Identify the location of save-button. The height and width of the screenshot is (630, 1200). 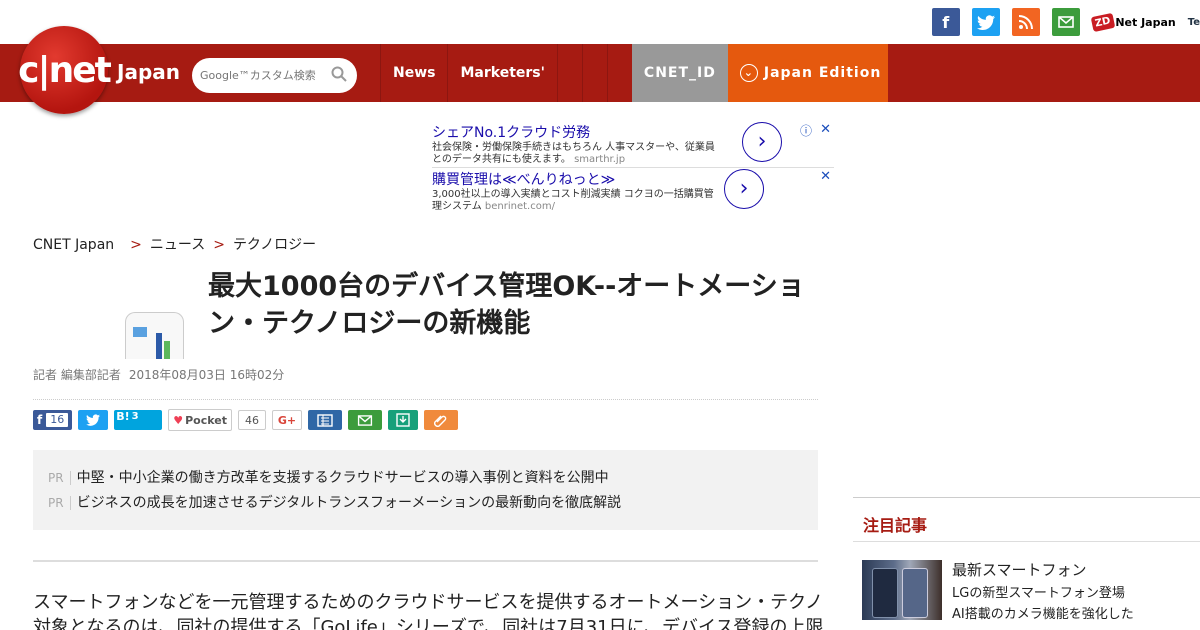
(403, 420).